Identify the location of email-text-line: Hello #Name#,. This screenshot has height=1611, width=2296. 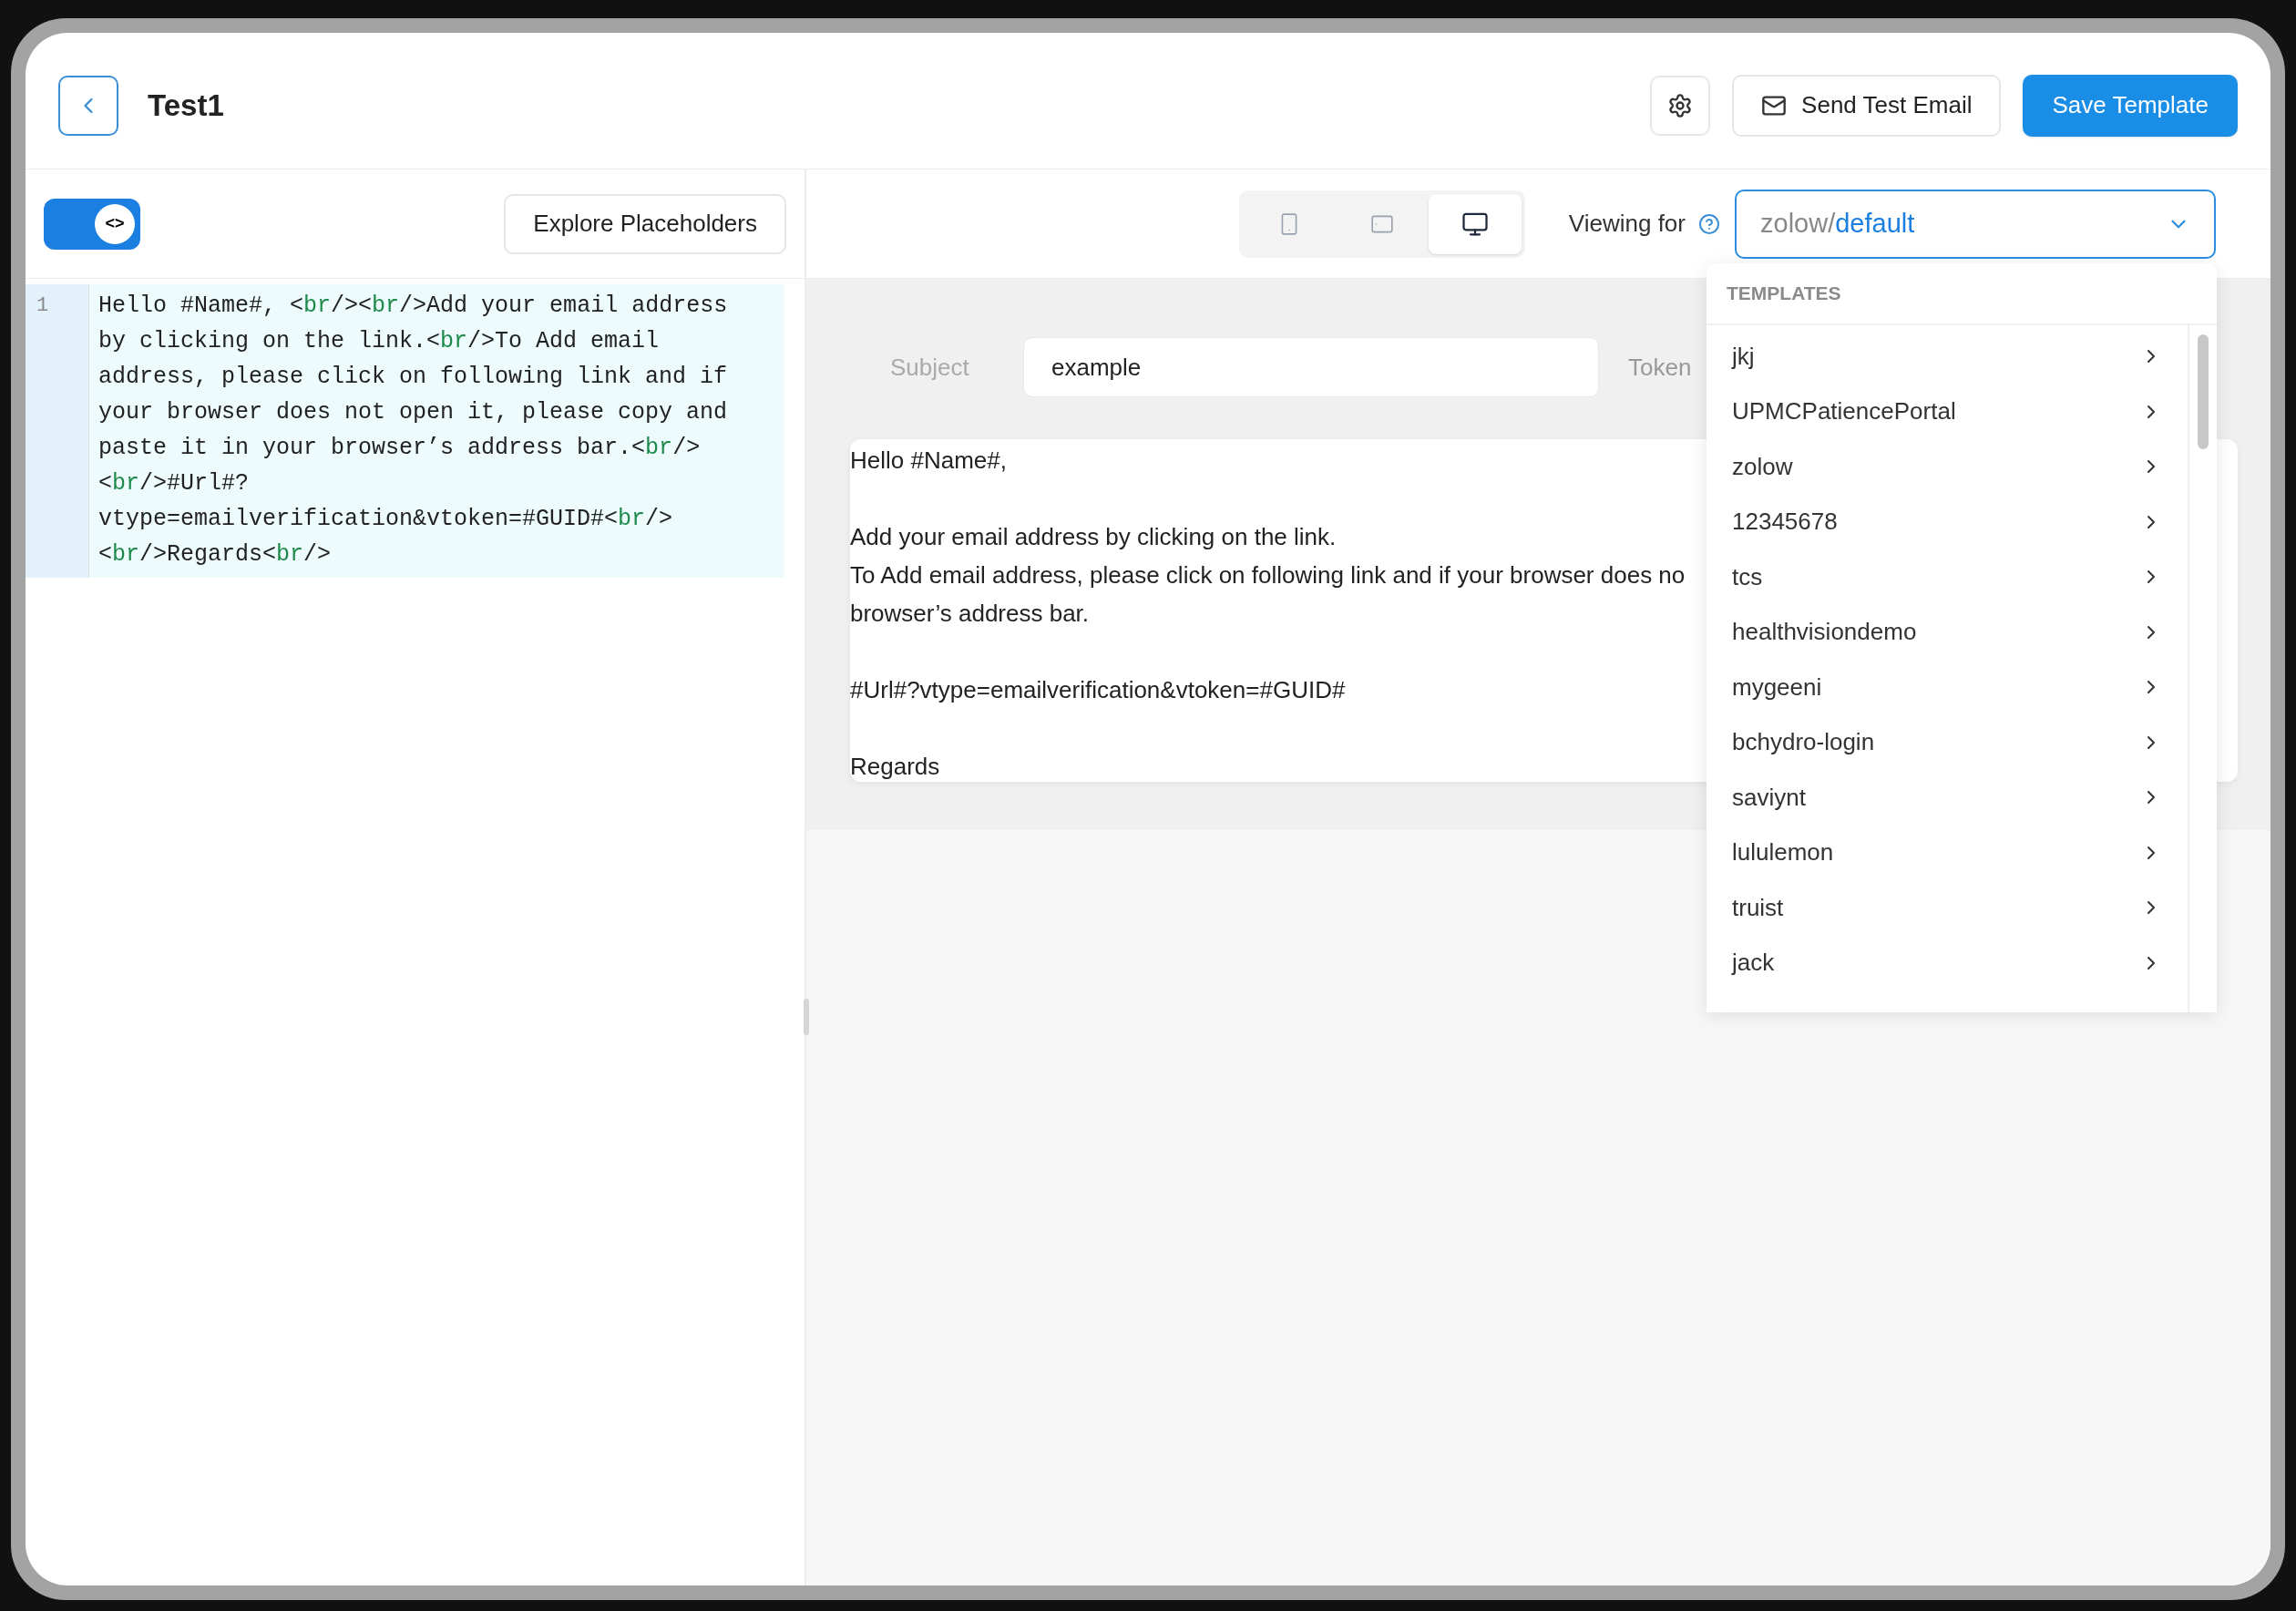
(928, 461).